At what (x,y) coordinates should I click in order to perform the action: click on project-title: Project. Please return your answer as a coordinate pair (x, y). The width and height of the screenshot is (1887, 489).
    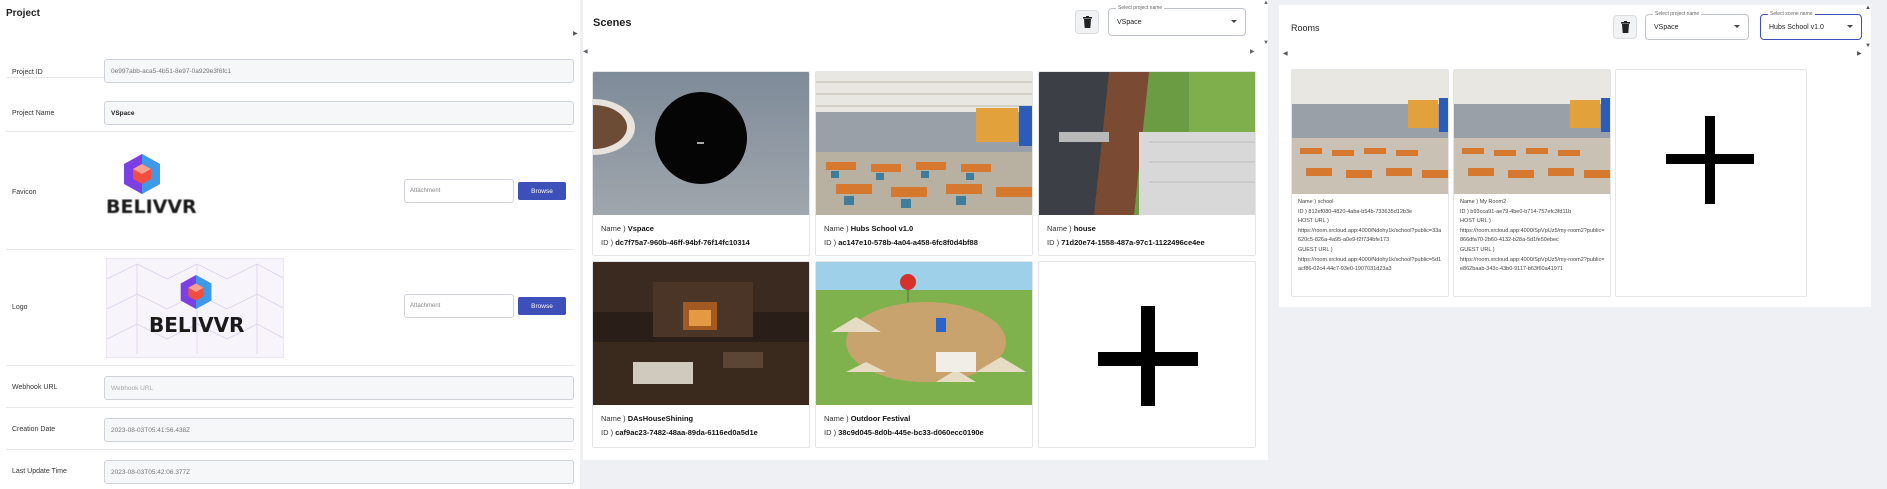
    Looking at the image, I should click on (23, 13).